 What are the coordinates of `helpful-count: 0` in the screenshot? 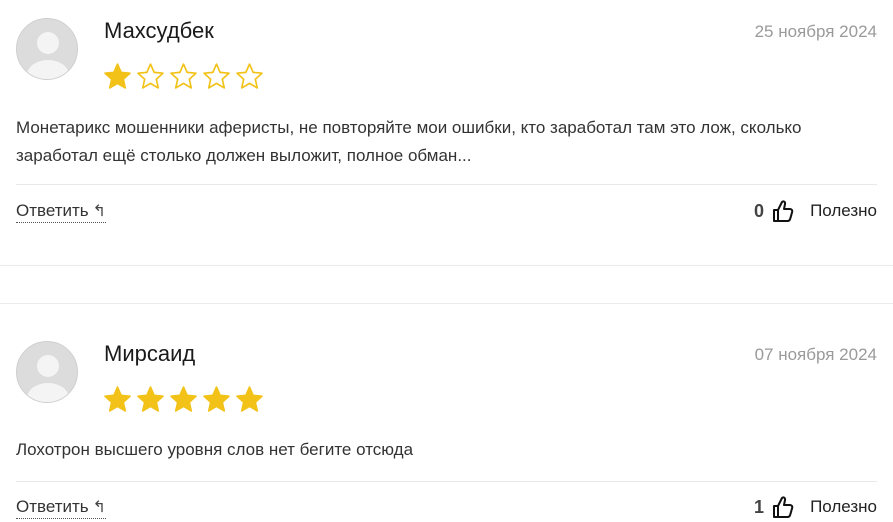 It's located at (759, 210).